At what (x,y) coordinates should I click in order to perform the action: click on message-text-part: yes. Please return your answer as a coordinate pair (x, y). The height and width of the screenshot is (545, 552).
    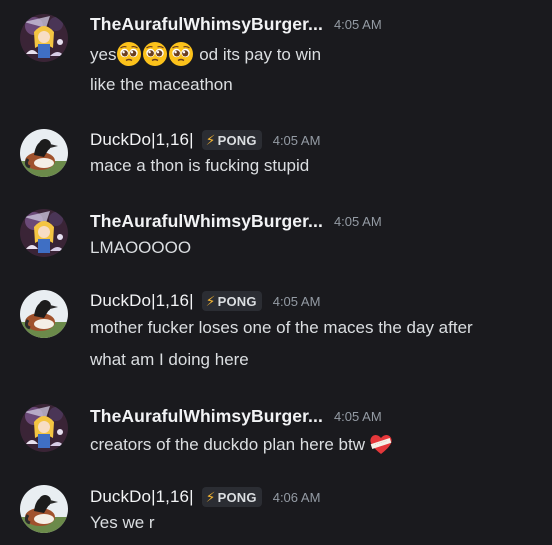
    Looking at the image, I should click on (103, 54).